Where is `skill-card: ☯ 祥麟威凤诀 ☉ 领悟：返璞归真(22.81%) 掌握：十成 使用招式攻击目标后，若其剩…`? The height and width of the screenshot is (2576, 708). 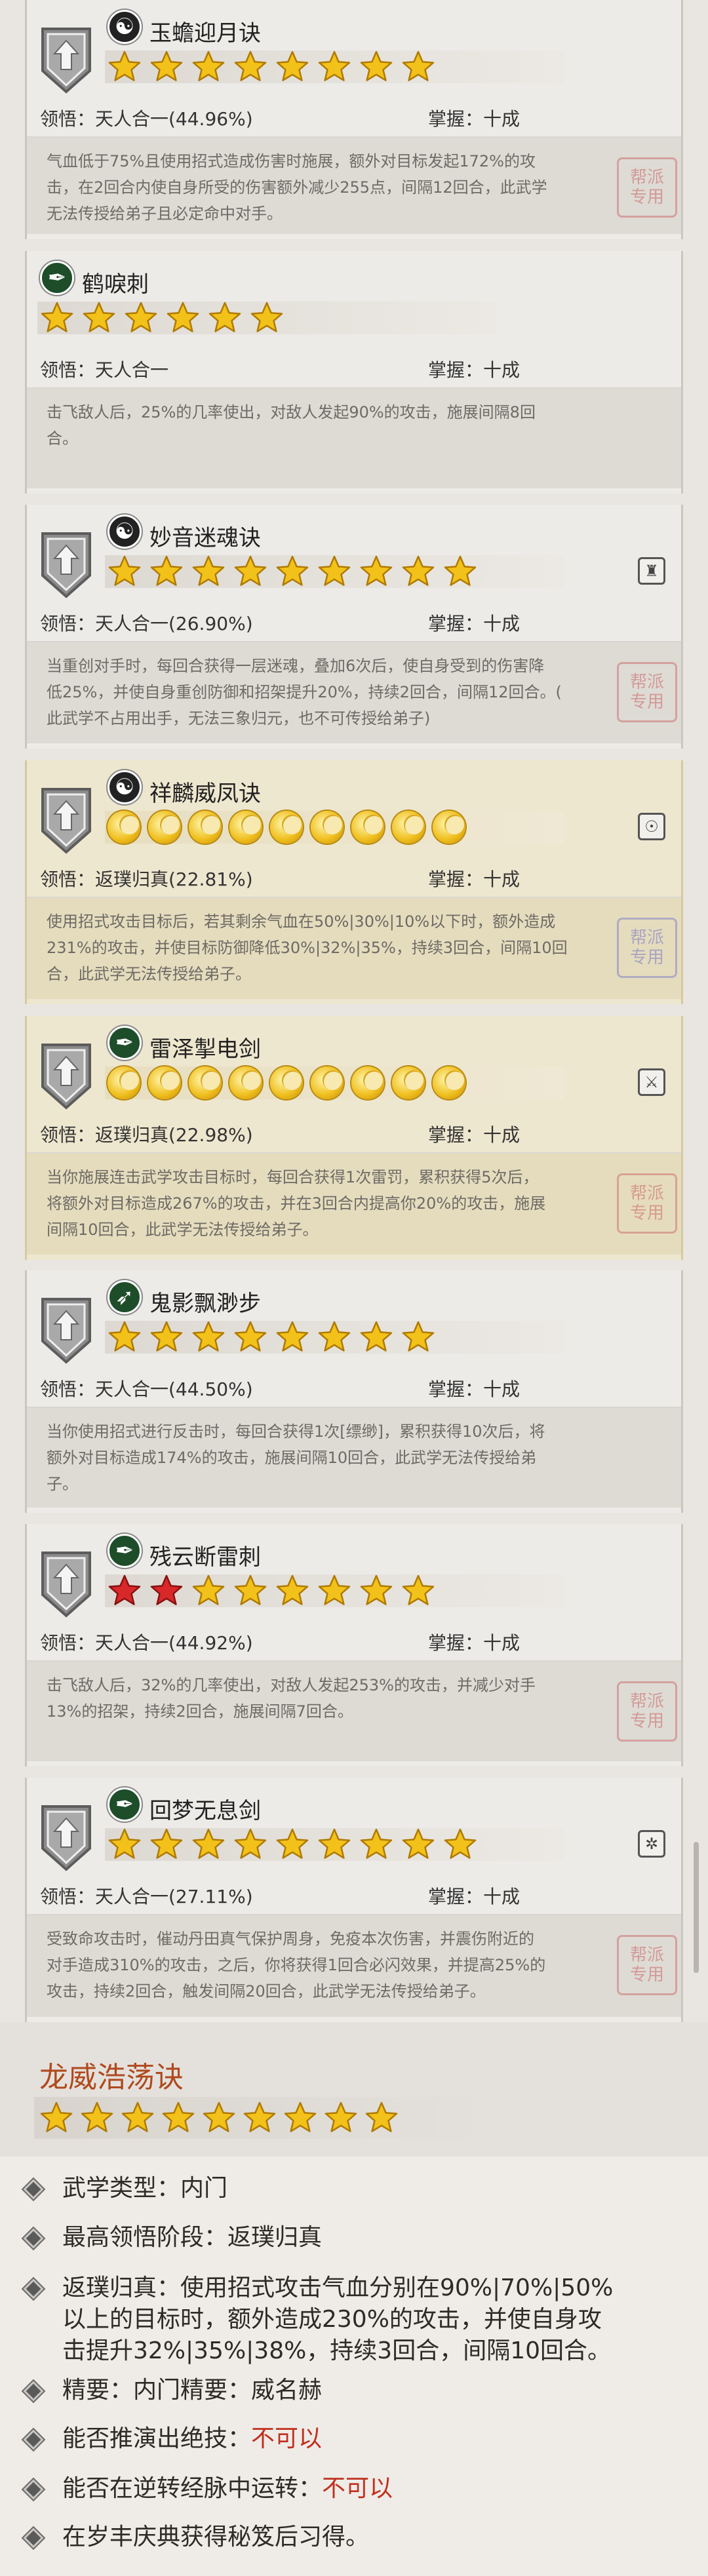 skill-card: ☯ 祥麟威凤诀 ☉ 领悟：返璞归真(22.81%) 掌握：十成 使用招式攻击目标后，若其剩… is located at coordinates (354, 882).